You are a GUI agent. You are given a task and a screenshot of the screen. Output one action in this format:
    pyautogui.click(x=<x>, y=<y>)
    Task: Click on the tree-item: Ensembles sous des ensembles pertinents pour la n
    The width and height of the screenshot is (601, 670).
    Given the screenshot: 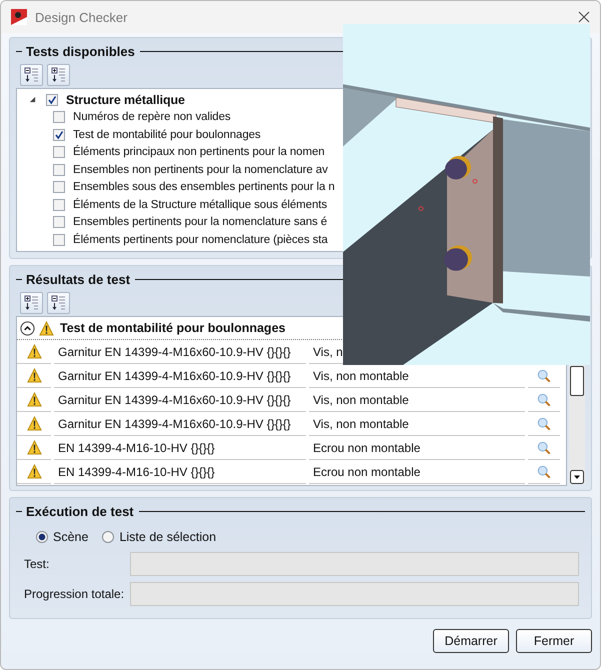 What is the action you would take?
    pyautogui.click(x=204, y=187)
    